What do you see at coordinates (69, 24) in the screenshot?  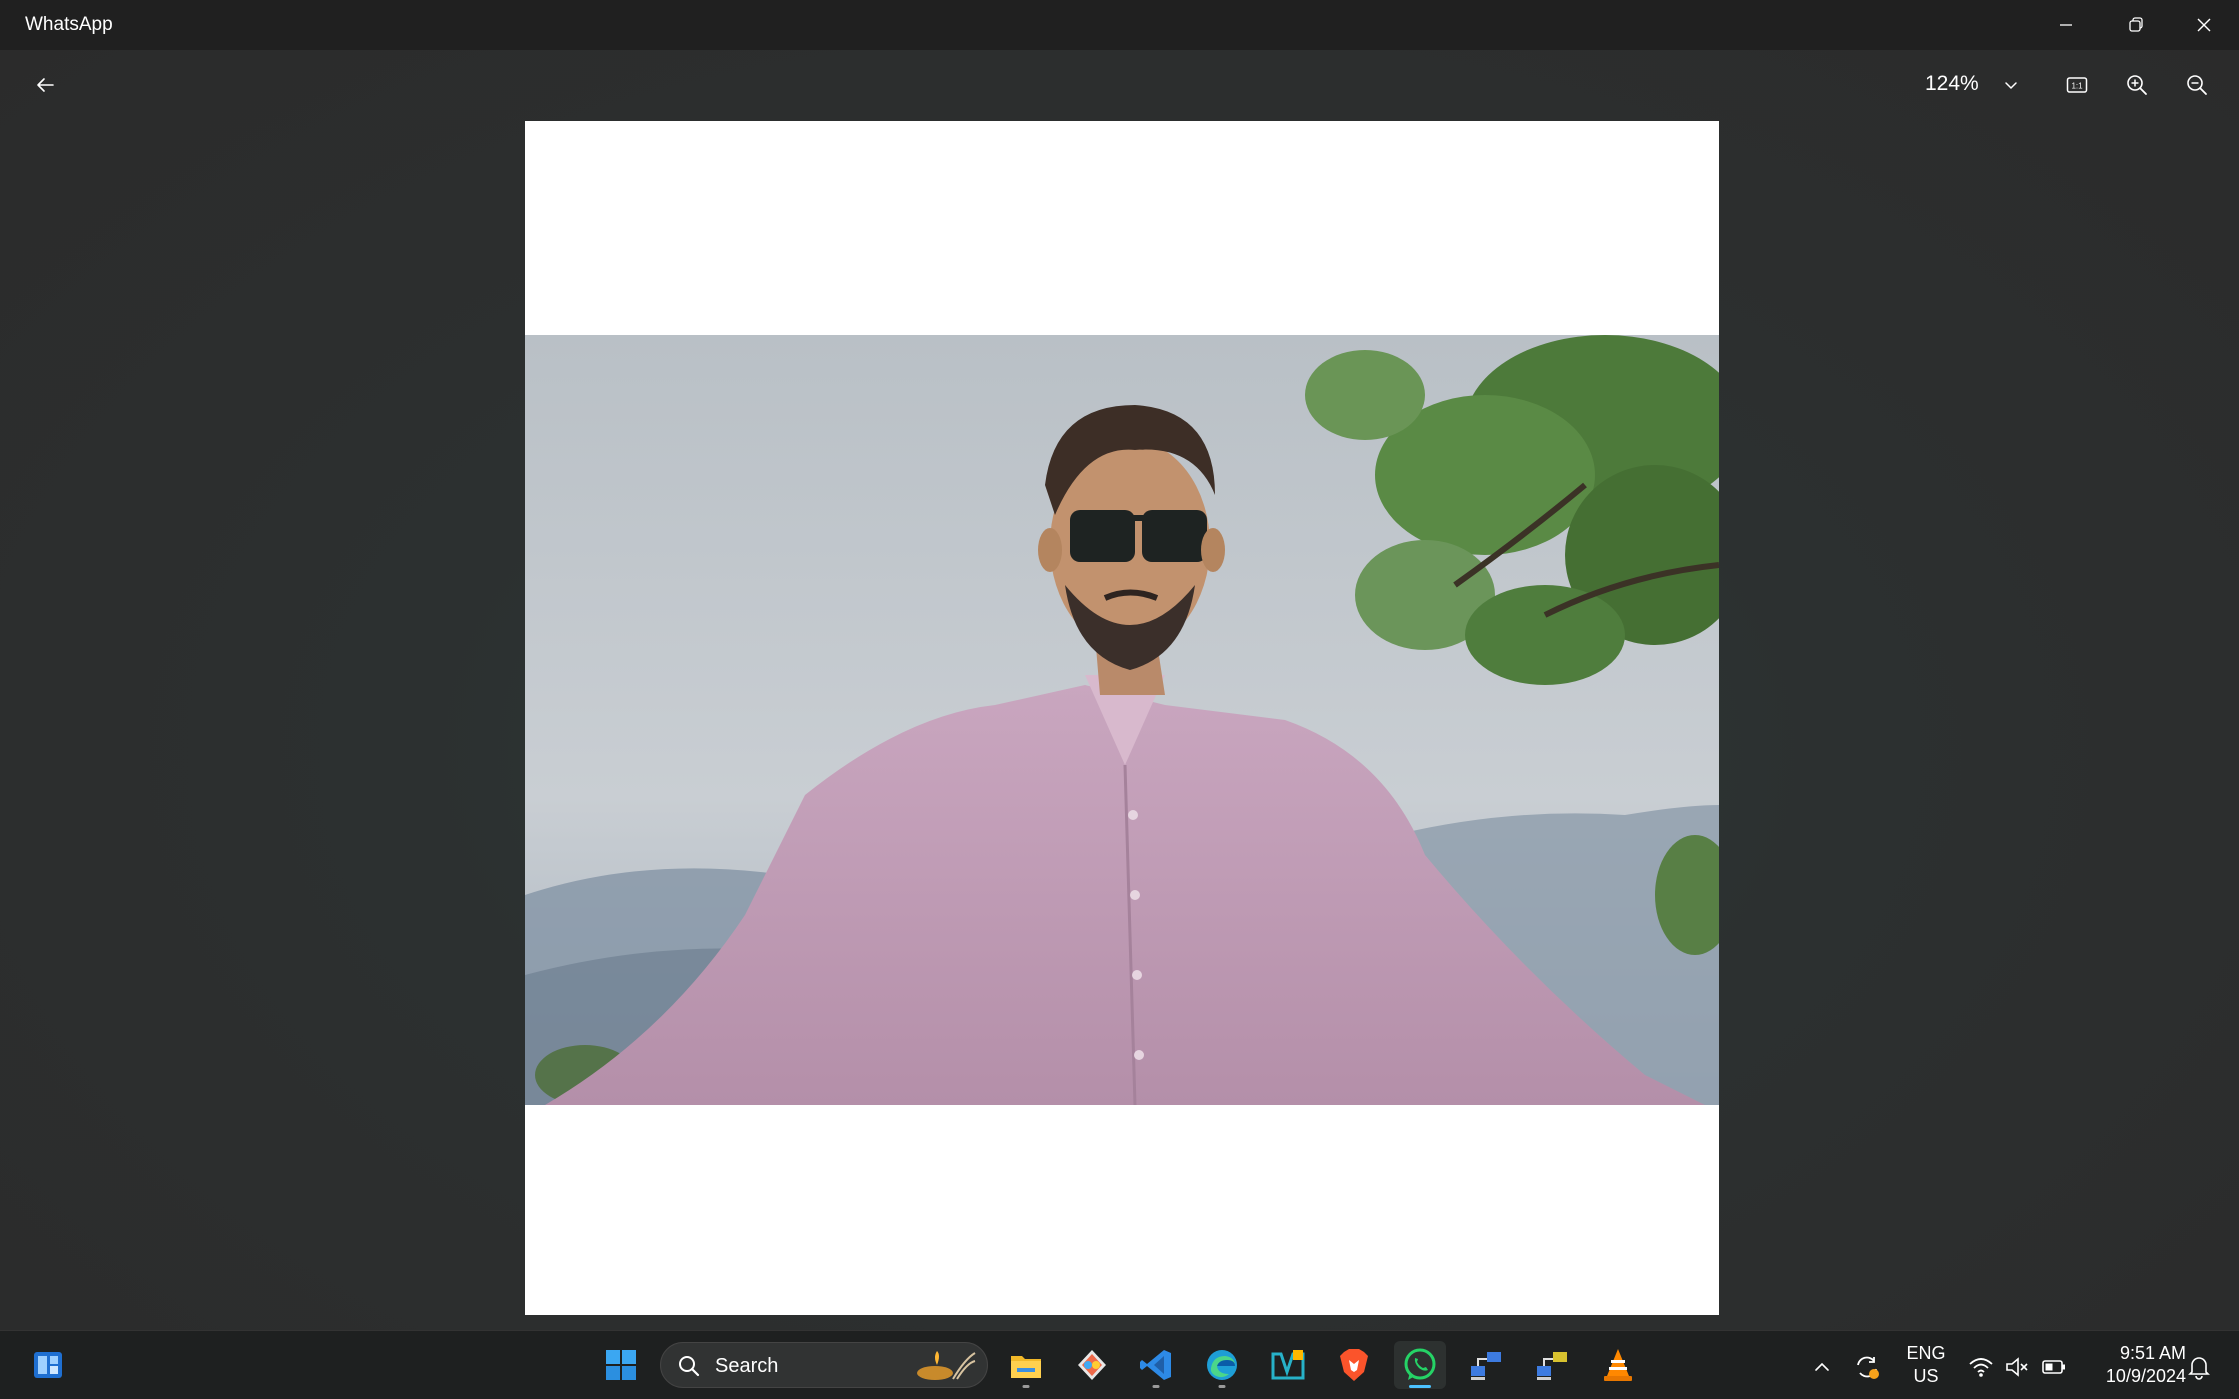 I see `window-title: WhatsApp` at bounding box center [69, 24].